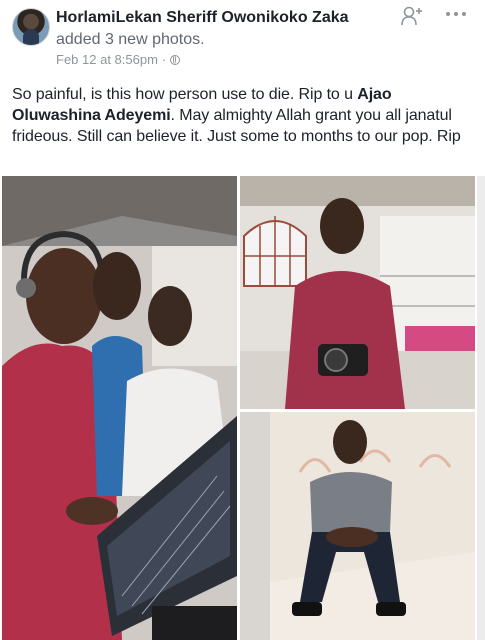  I want to click on more-icon, so click(456, 14).